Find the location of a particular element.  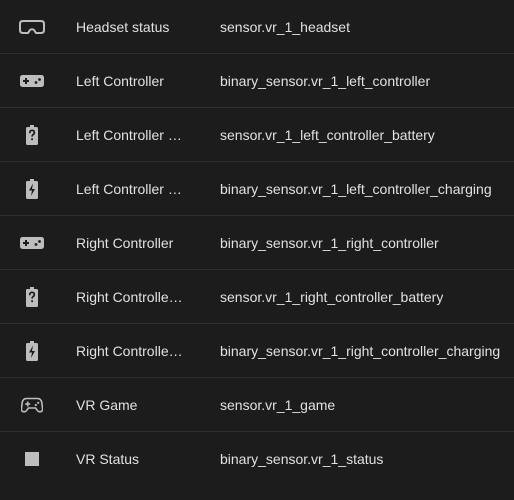

square-icon is located at coordinates (32, 459).